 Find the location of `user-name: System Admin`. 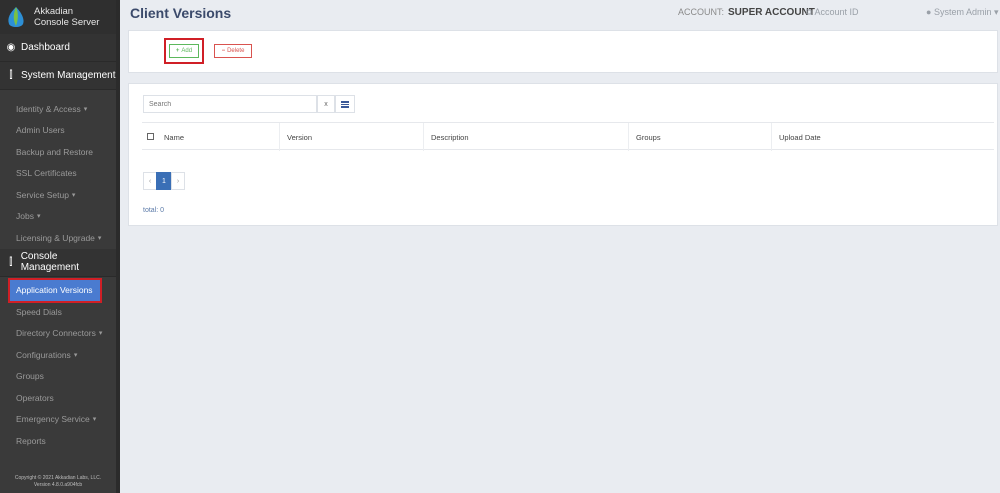

user-name: System Admin is located at coordinates (962, 12).